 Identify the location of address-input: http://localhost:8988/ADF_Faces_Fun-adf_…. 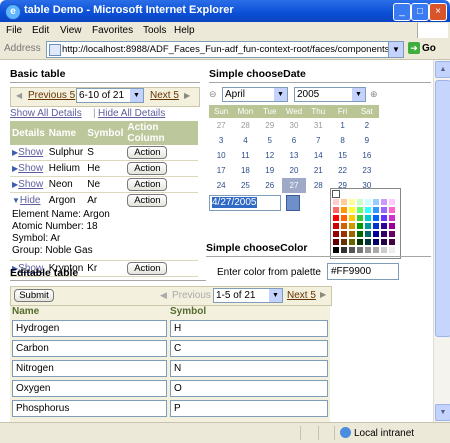
(225, 49).